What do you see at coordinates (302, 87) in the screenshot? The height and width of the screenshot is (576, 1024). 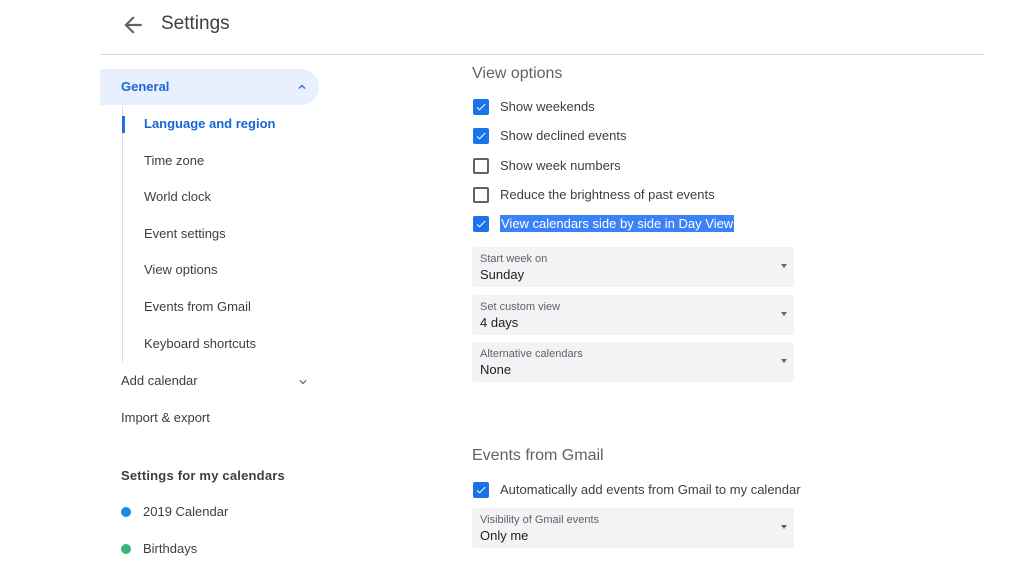 I see `chevron-up-icon` at bounding box center [302, 87].